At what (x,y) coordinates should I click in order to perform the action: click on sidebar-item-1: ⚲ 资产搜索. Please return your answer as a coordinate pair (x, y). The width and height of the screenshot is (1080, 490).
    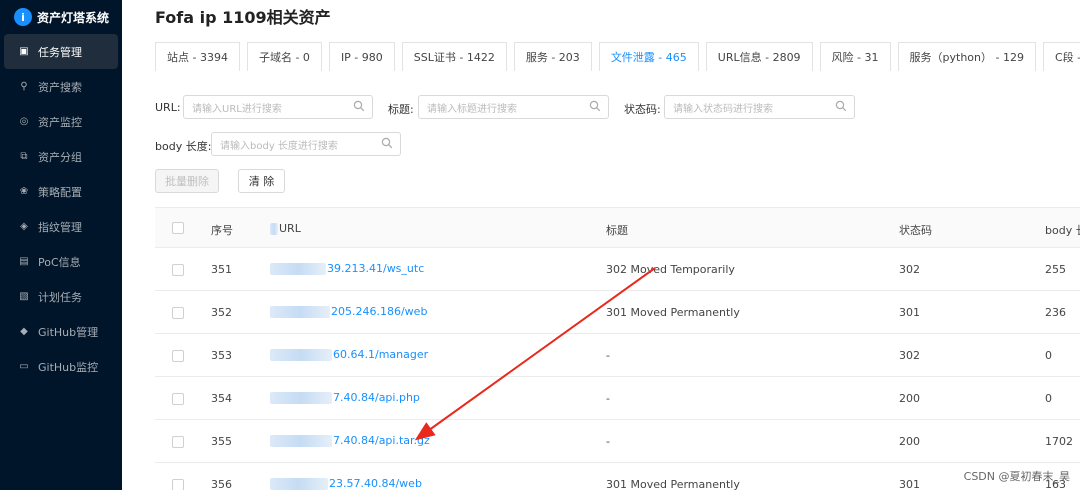
    Looking at the image, I should click on (61, 86).